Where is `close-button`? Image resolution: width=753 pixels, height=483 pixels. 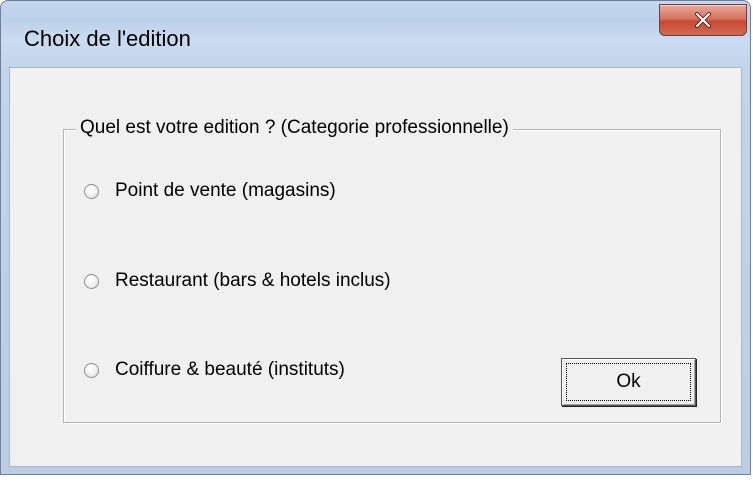 close-button is located at coordinates (703, 20).